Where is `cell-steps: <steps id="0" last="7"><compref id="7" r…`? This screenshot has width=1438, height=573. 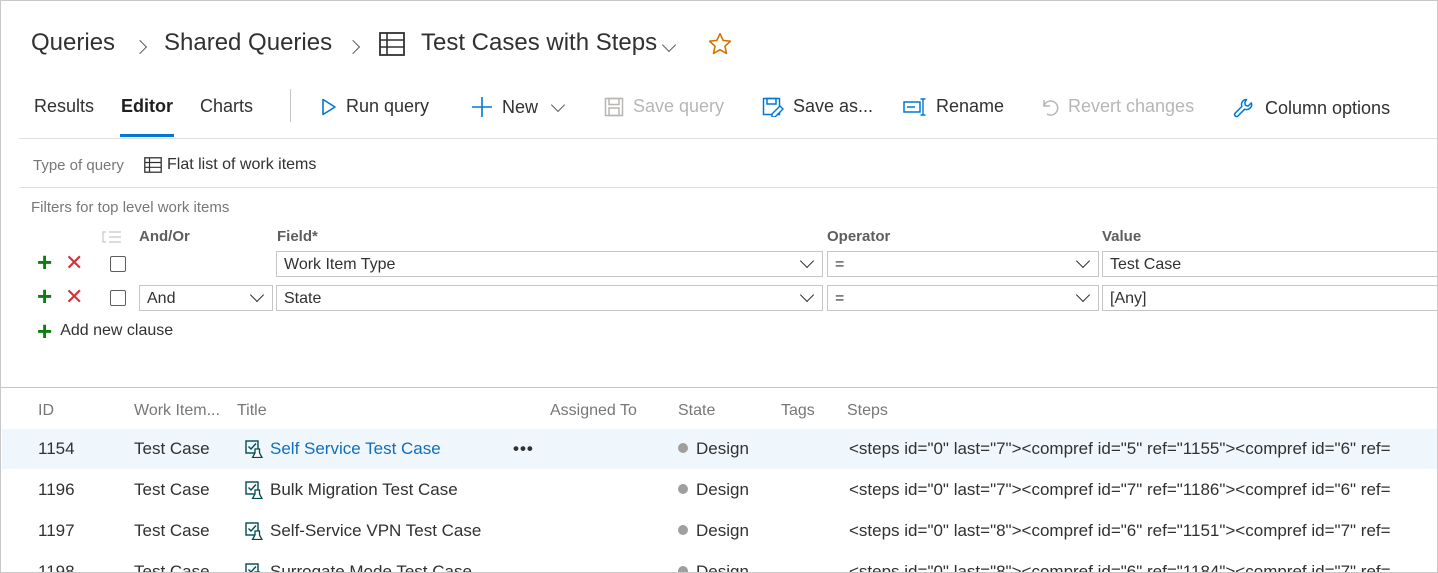
cell-steps: <steps id="0" last="7"><compref id="7" r… is located at coordinates (1120, 489).